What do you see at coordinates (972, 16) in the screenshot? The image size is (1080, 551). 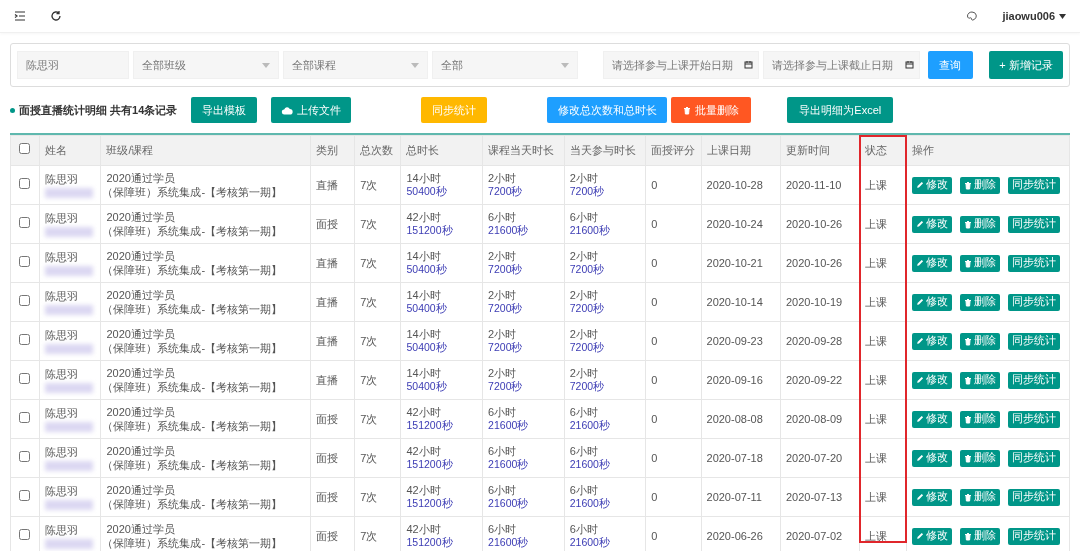 I see `palette-icon` at bounding box center [972, 16].